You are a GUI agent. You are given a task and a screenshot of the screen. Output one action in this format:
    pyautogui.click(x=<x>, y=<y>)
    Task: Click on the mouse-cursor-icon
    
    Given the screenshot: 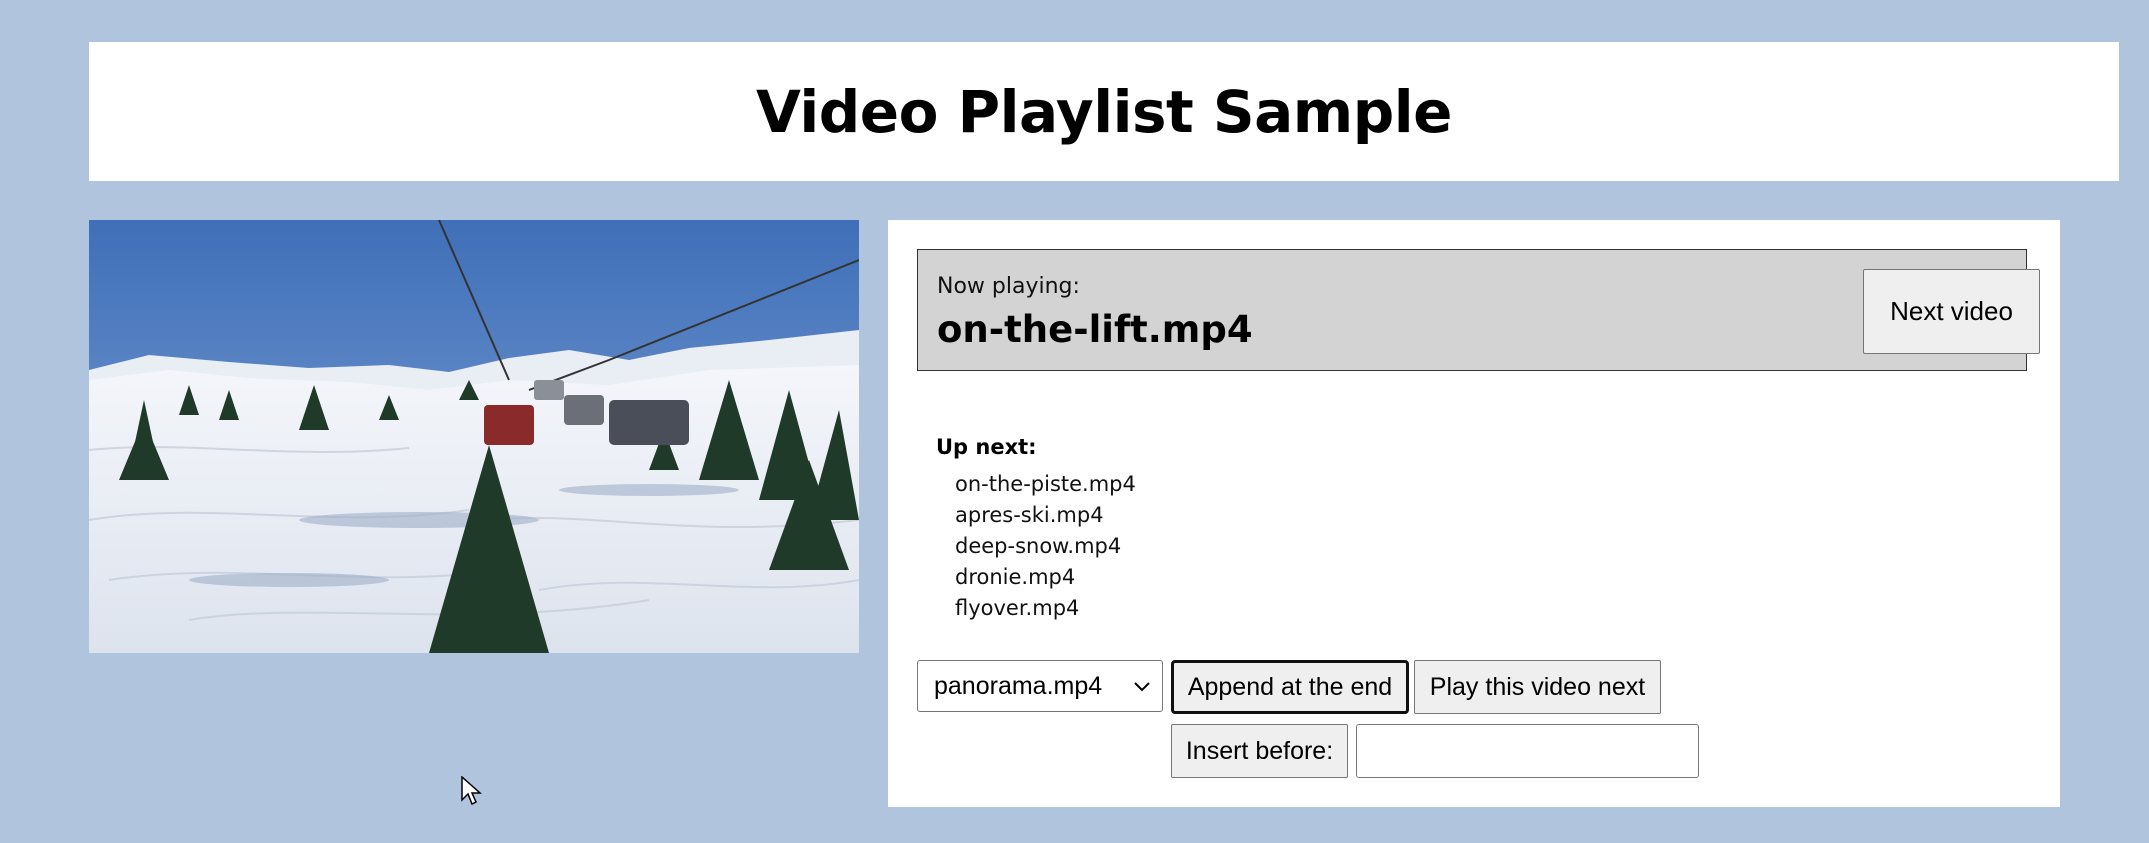 What is the action you would take?
    pyautogui.click(x=471, y=791)
    